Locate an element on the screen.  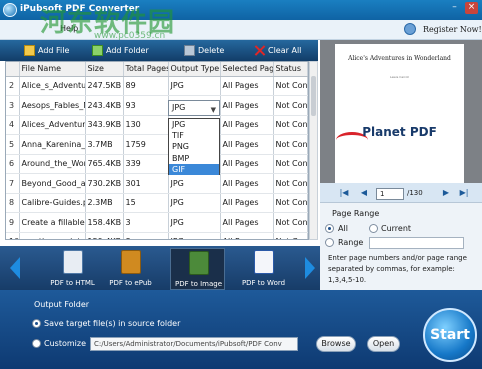
add-file-icon is located at coordinates (29, 50).